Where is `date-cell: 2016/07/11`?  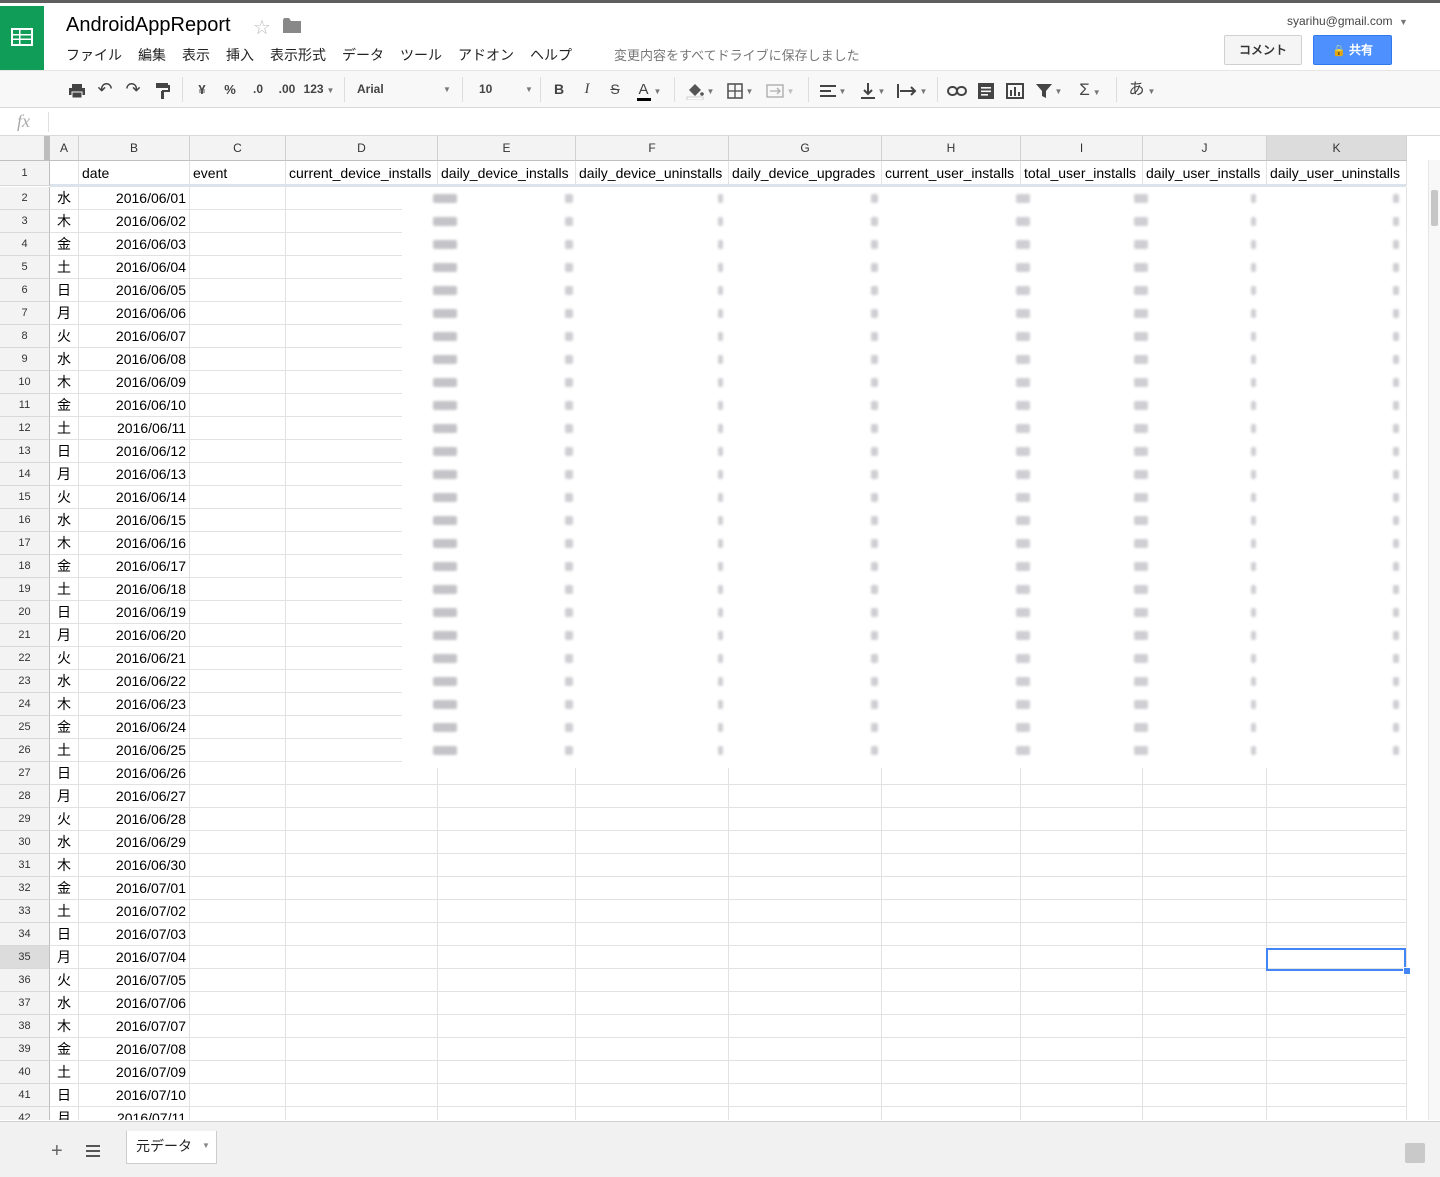 date-cell: 2016/07/11 is located at coordinates (134, 1113).